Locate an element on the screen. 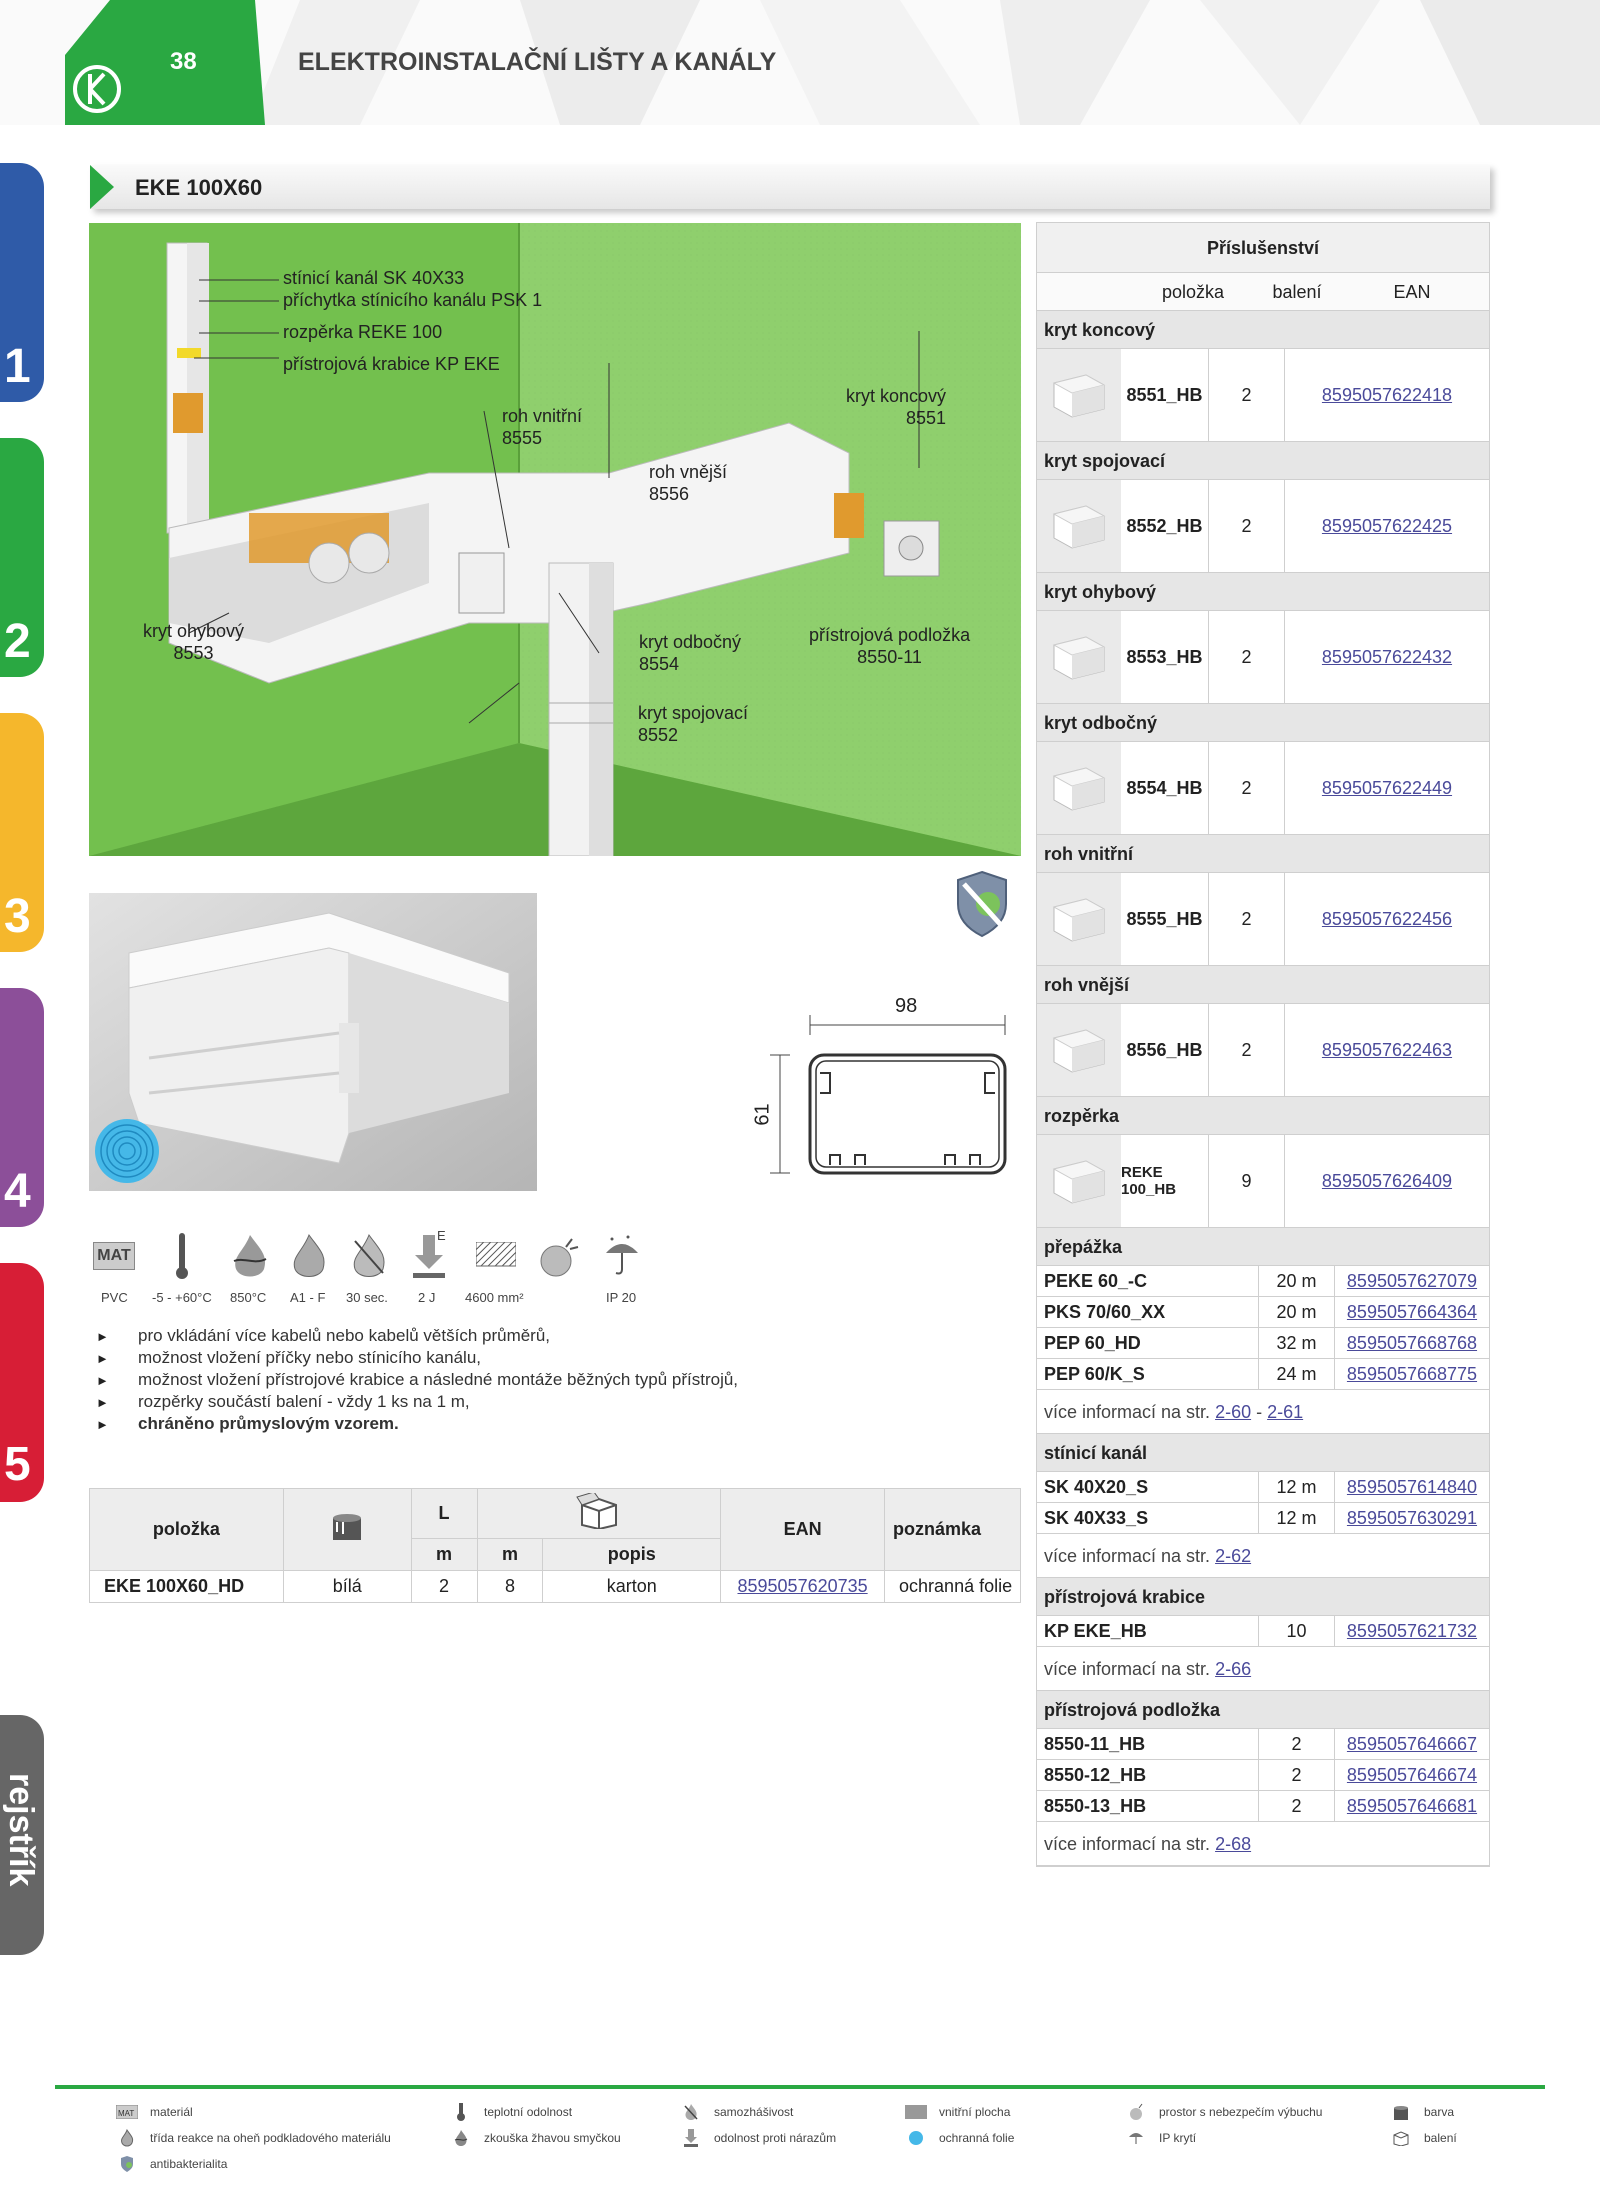  callout-shield-clip: příchytka stínicího kanálu PSK 1 is located at coordinates (413, 300).